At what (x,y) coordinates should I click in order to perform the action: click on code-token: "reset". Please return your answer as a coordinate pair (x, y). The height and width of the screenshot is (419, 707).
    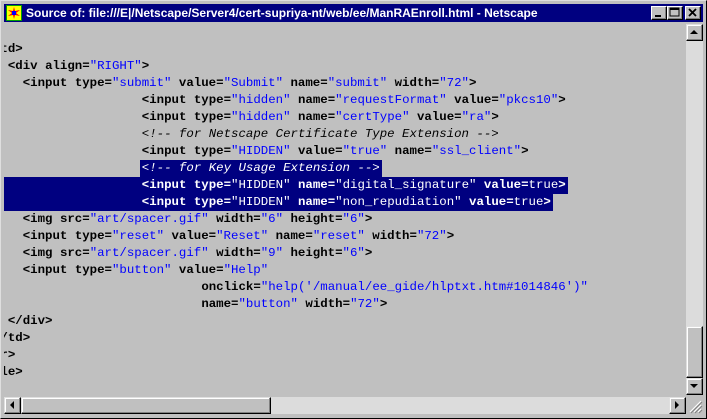
    Looking at the image, I should click on (138, 236).